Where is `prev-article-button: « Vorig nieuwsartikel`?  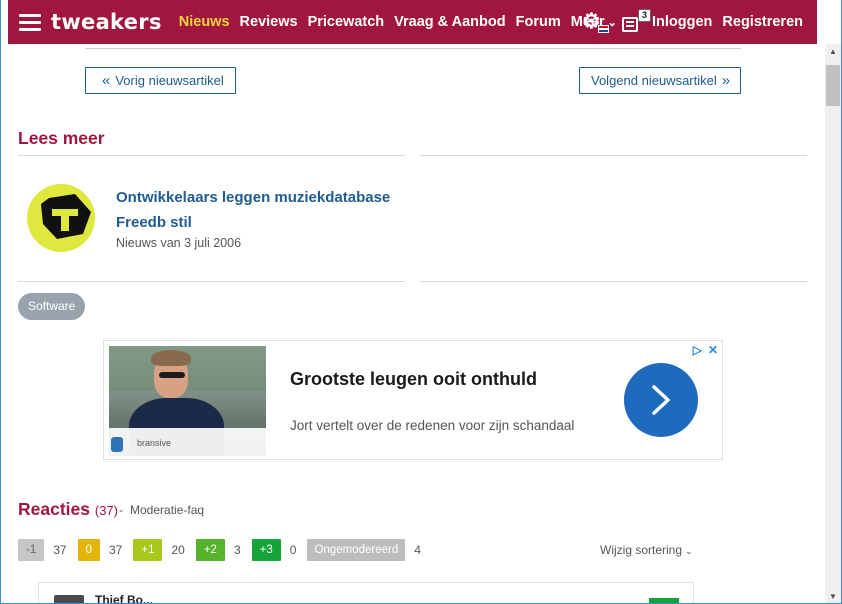
prev-article-button: « Vorig nieuwsartikel is located at coordinates (160, 80).